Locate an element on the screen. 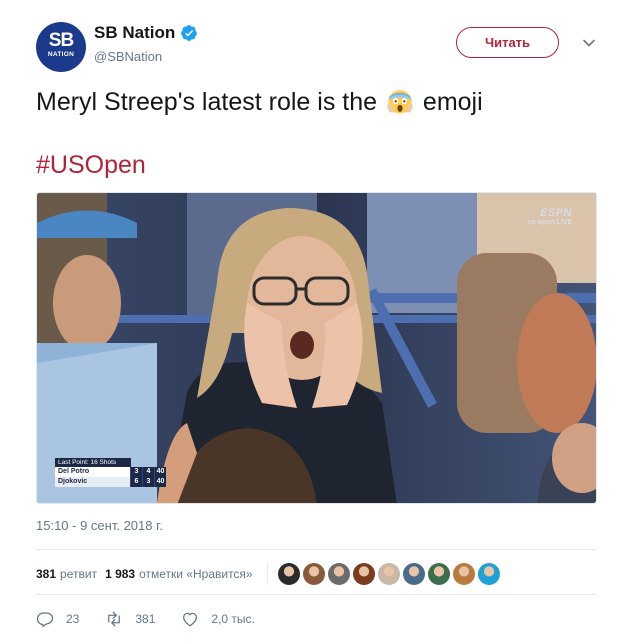 This screenshot has height=641, width=631. account-name: SB Nation is located at coordinates (134, 33).